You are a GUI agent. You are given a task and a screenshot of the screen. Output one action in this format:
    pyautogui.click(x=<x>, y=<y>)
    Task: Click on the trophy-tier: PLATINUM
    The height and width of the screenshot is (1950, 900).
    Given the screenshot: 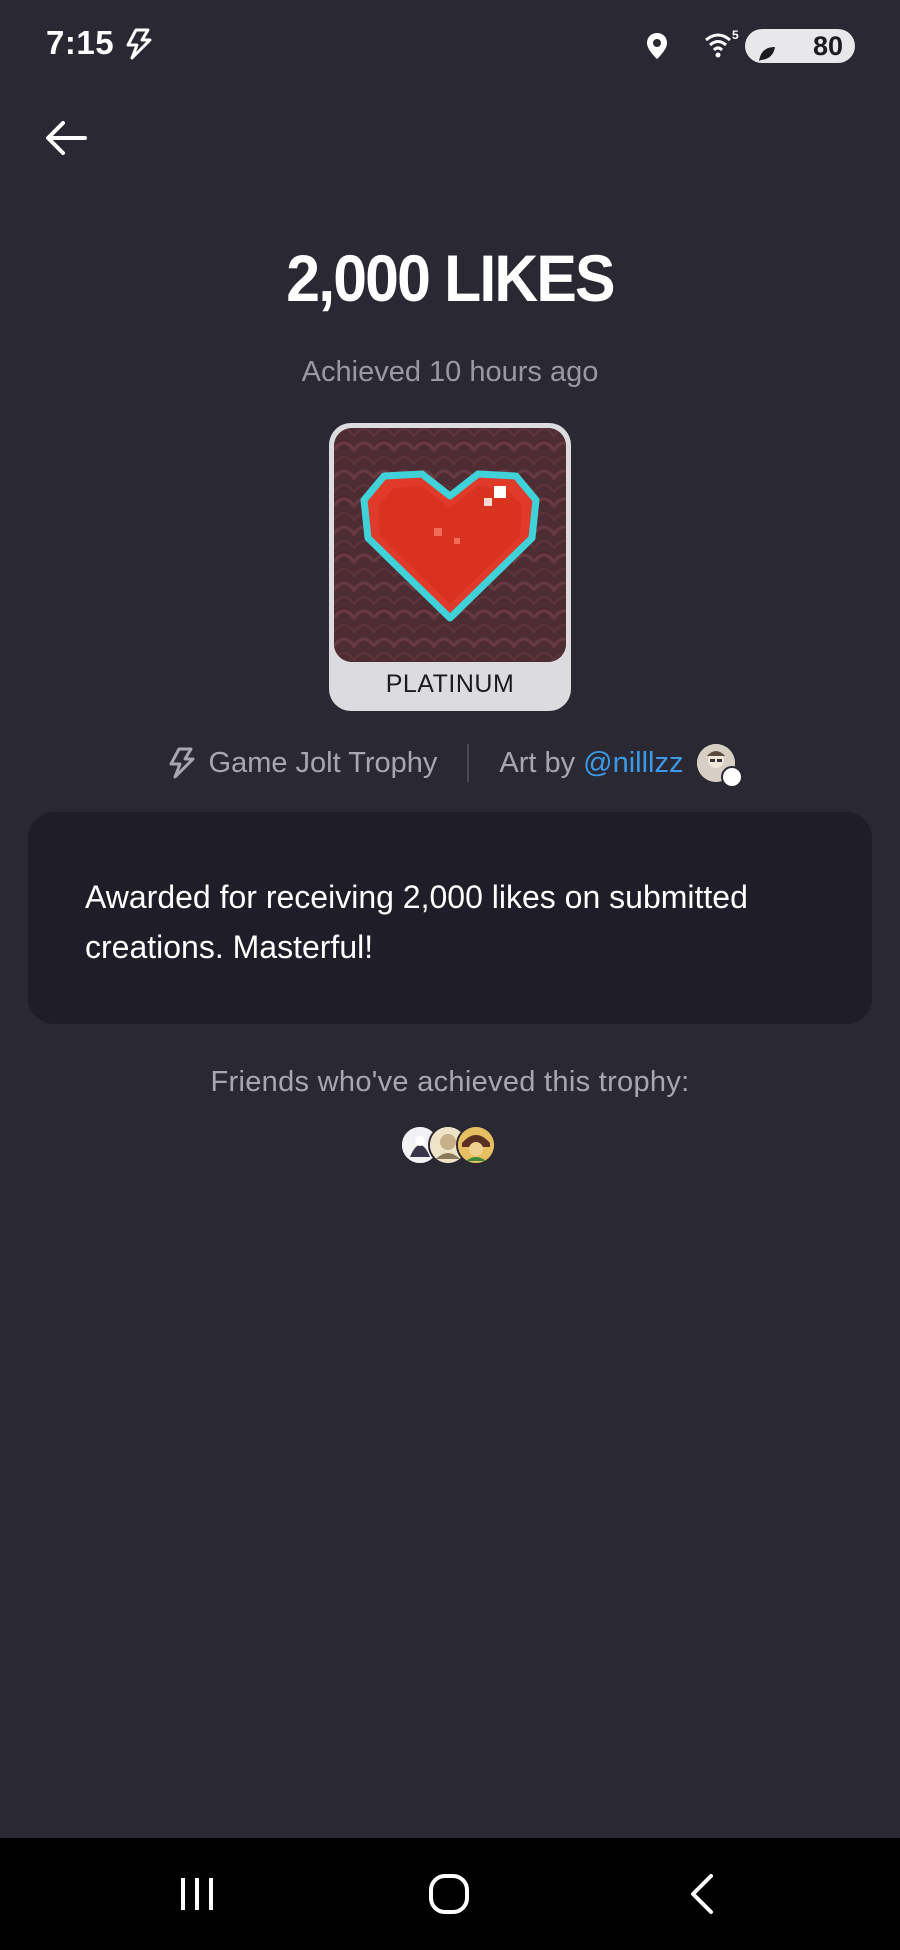 What is the action you would take?
    pyautogui.click(x=450, y=684)
    